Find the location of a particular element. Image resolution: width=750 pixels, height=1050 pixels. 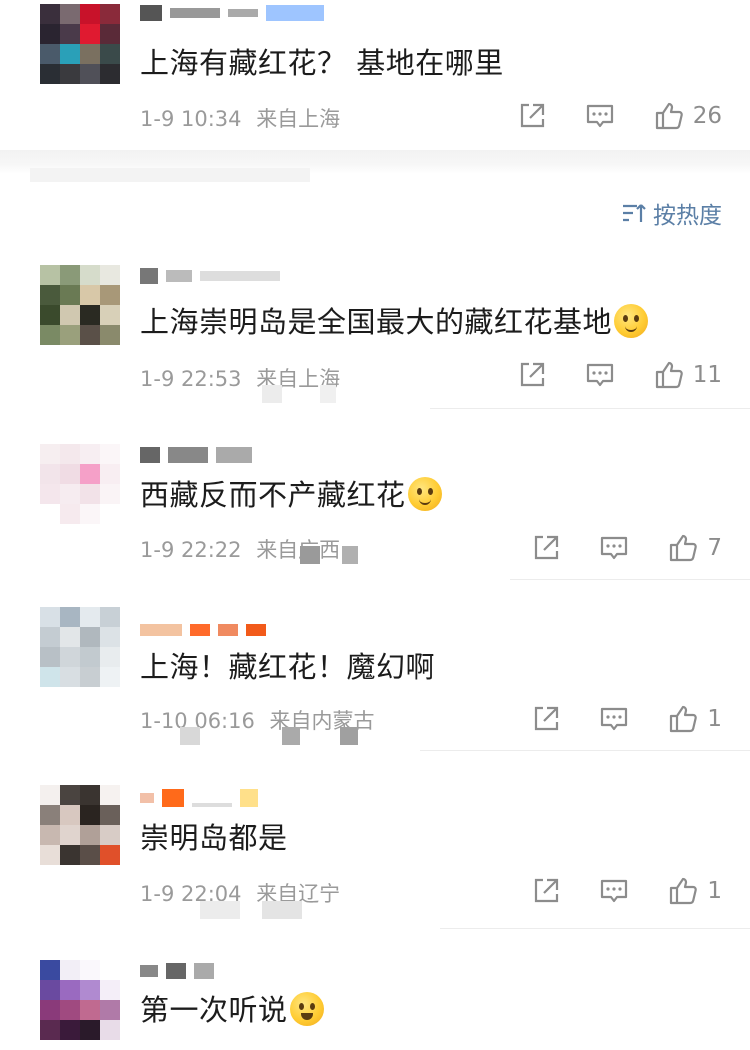

comment-text: 第一次听说 is located at coordinates (232, 1010).